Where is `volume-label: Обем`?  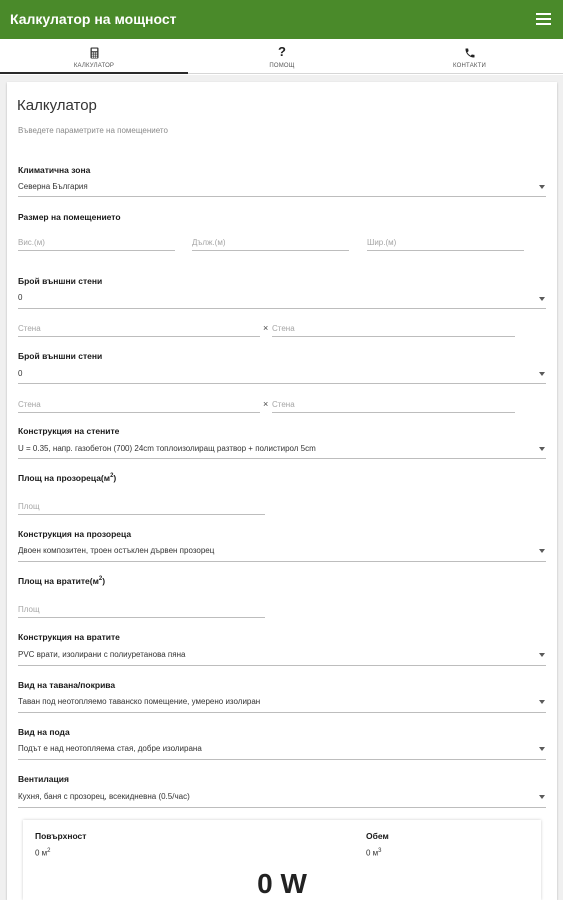
volume-label: Обем is located at coordinates (377, 836).